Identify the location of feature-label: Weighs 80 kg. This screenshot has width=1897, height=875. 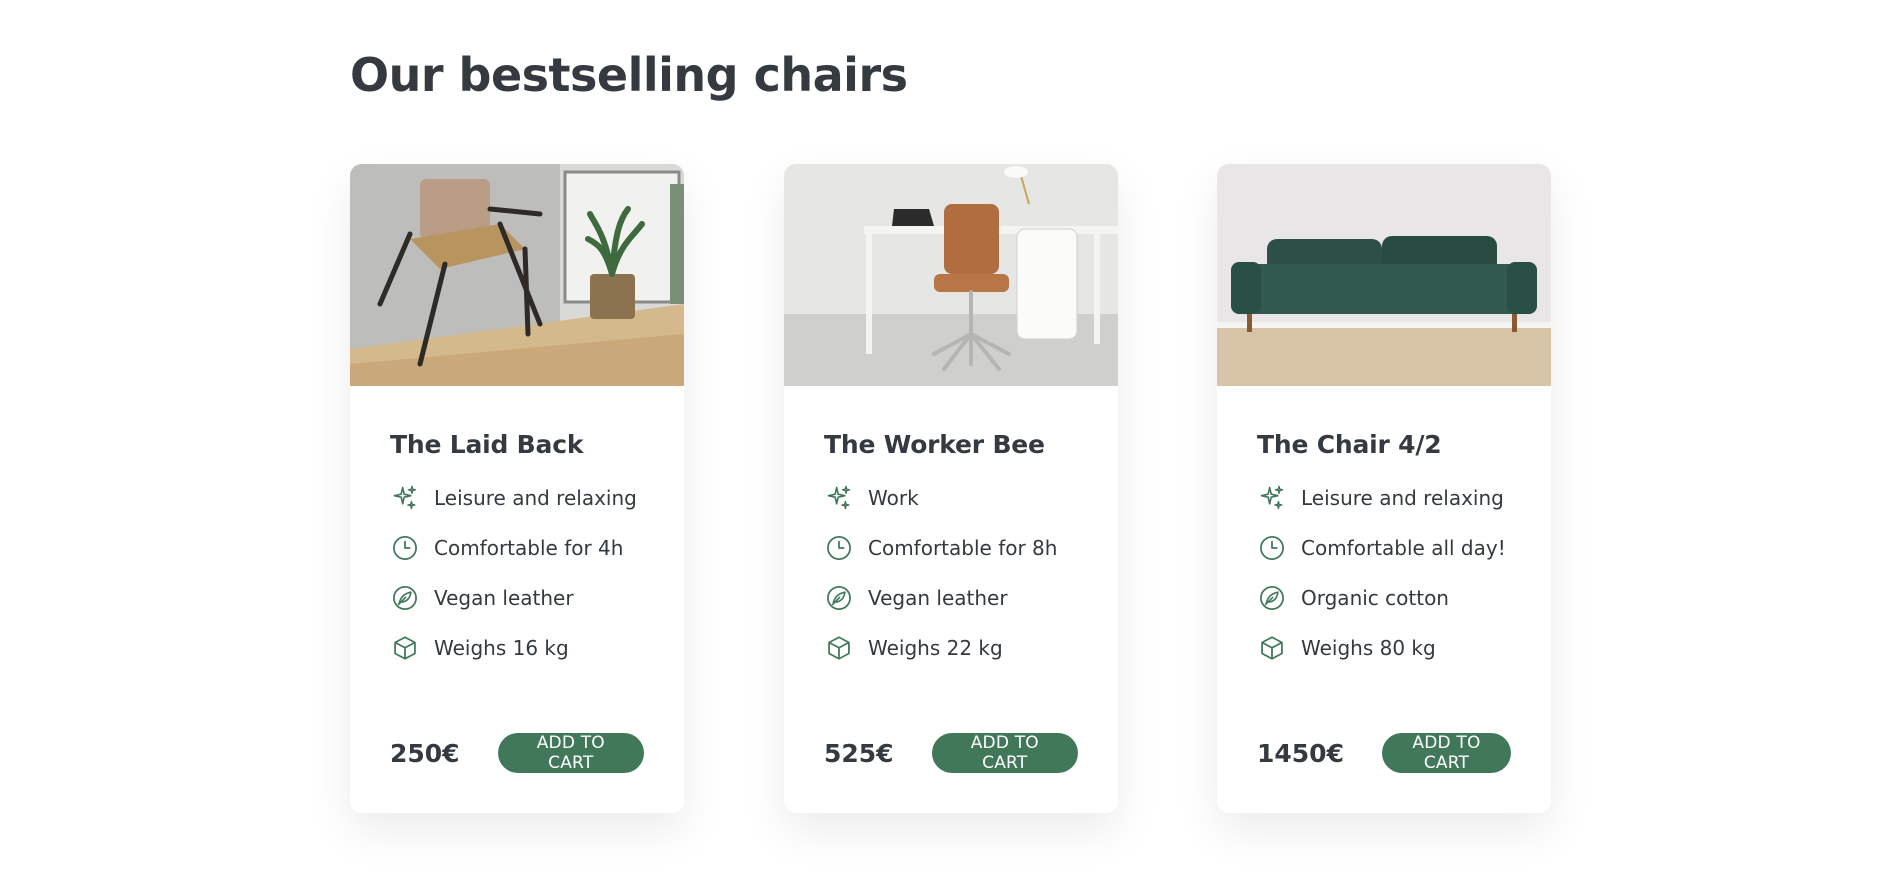
(1368, 648).